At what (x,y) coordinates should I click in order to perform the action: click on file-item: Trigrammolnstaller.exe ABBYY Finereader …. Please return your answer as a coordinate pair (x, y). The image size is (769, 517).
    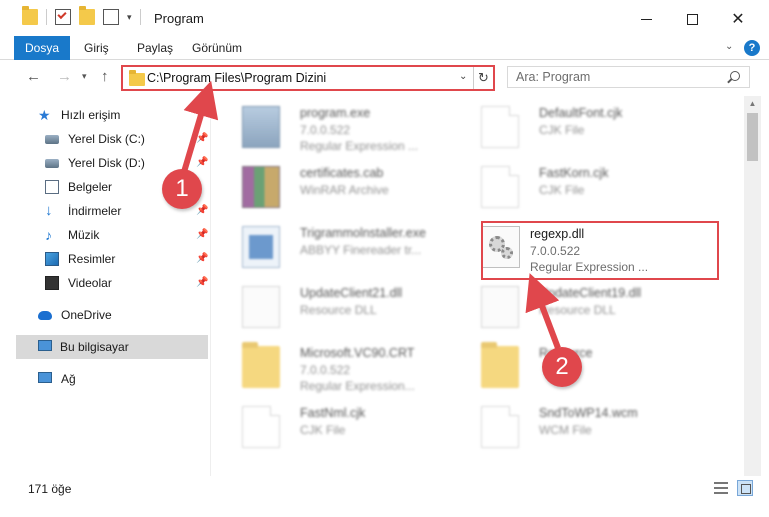
    Looking at the image, I should click on (335, 244).